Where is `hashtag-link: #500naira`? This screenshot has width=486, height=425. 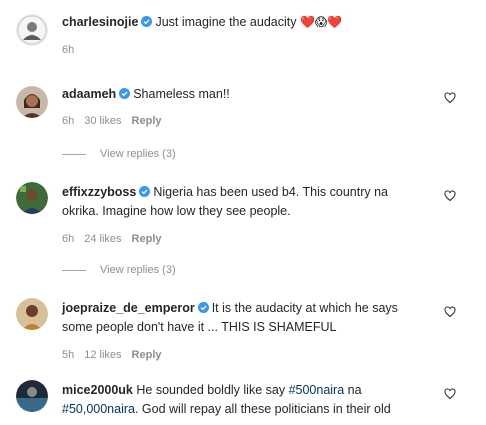
hashtag-link: #500naira is located at coordinates (317, 390).